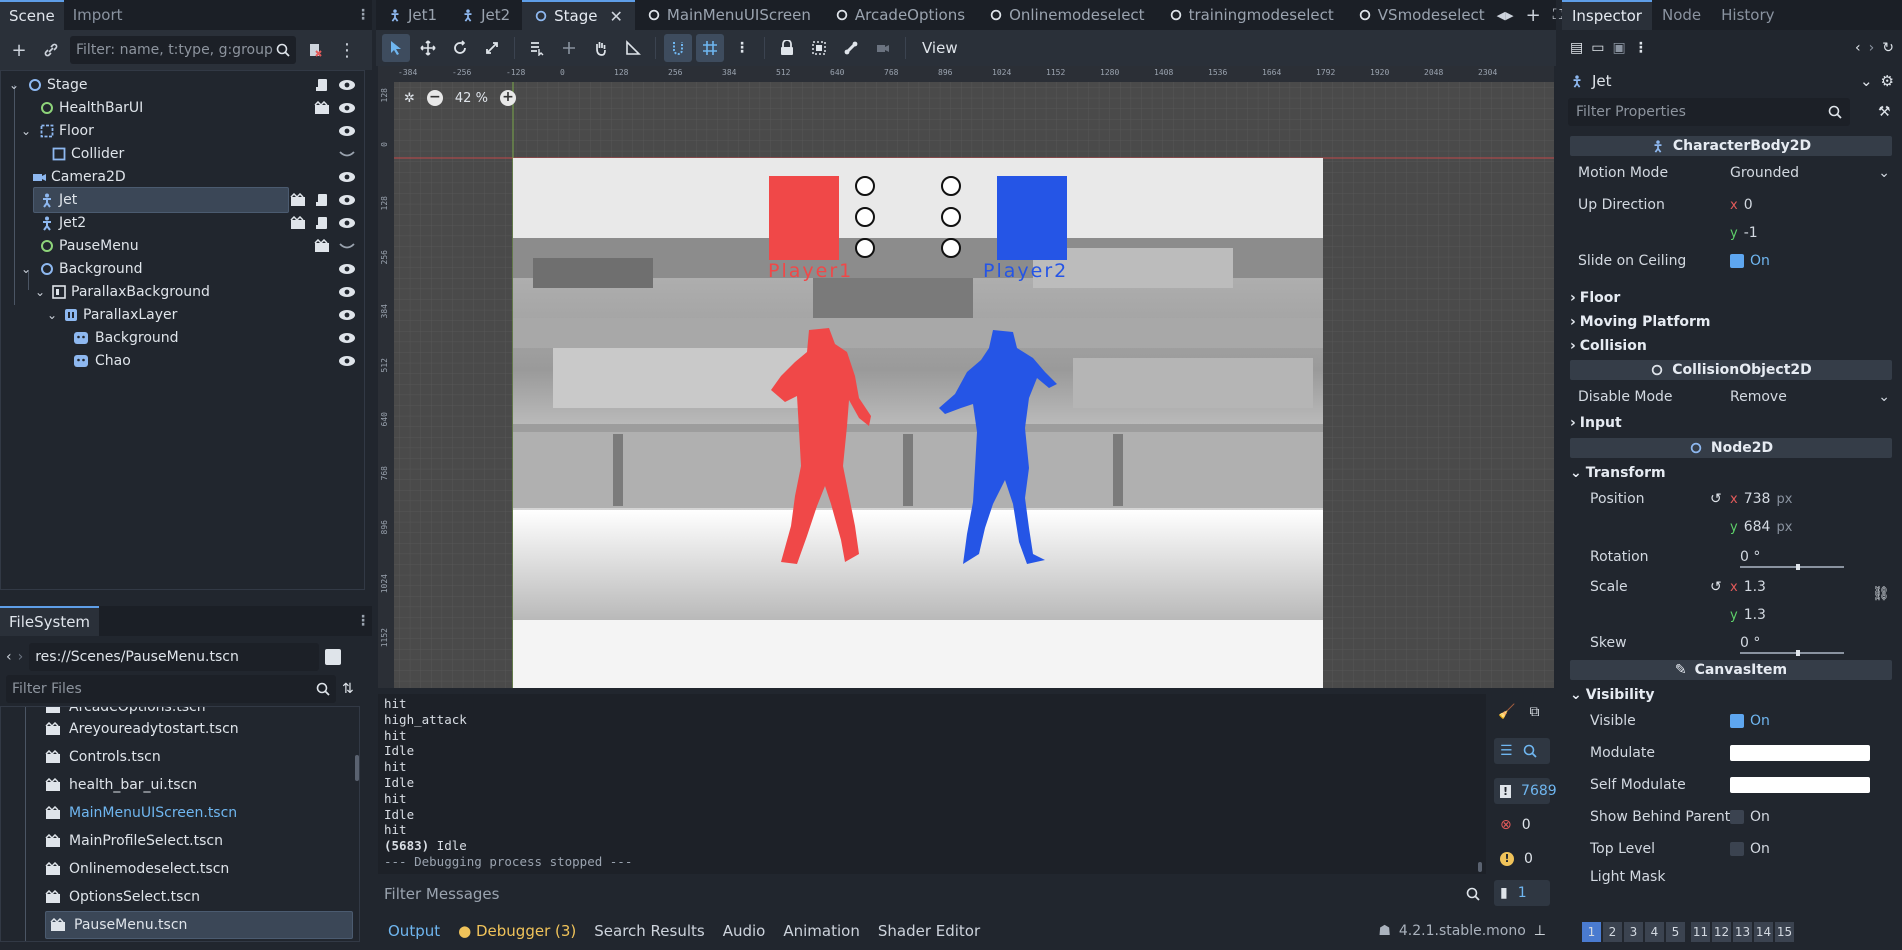 The width and height of the screenshot is (1902, 950). What do you see at coordinates (1800, 753) in the screenshot?
I see `modulate-color-picker` at bounding box center [1800, 753].